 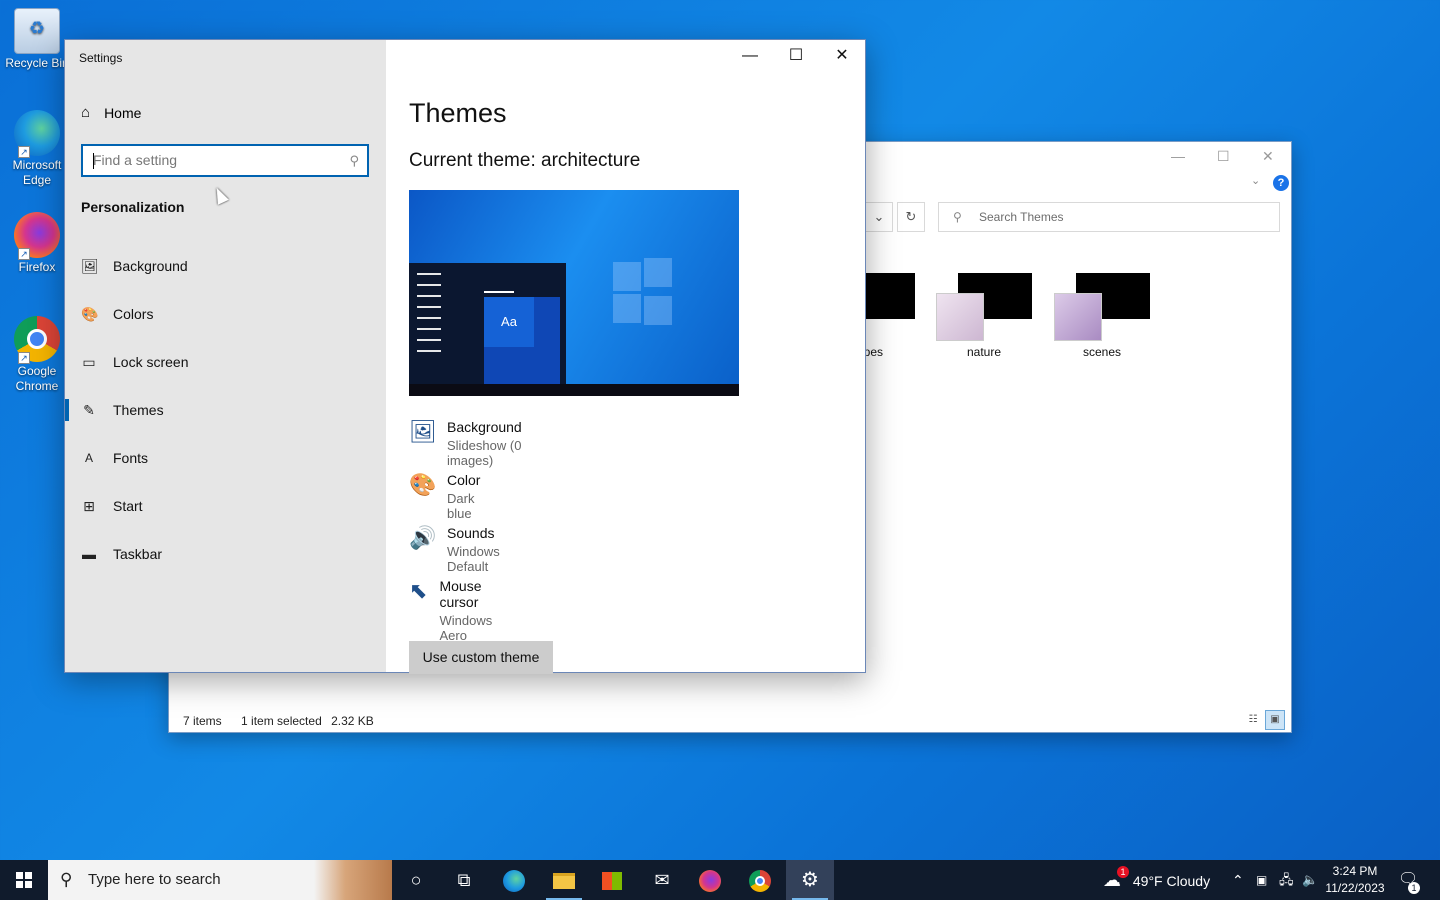 I want to click on meet-now-icon: ▣, so click(x=1261, y=880).